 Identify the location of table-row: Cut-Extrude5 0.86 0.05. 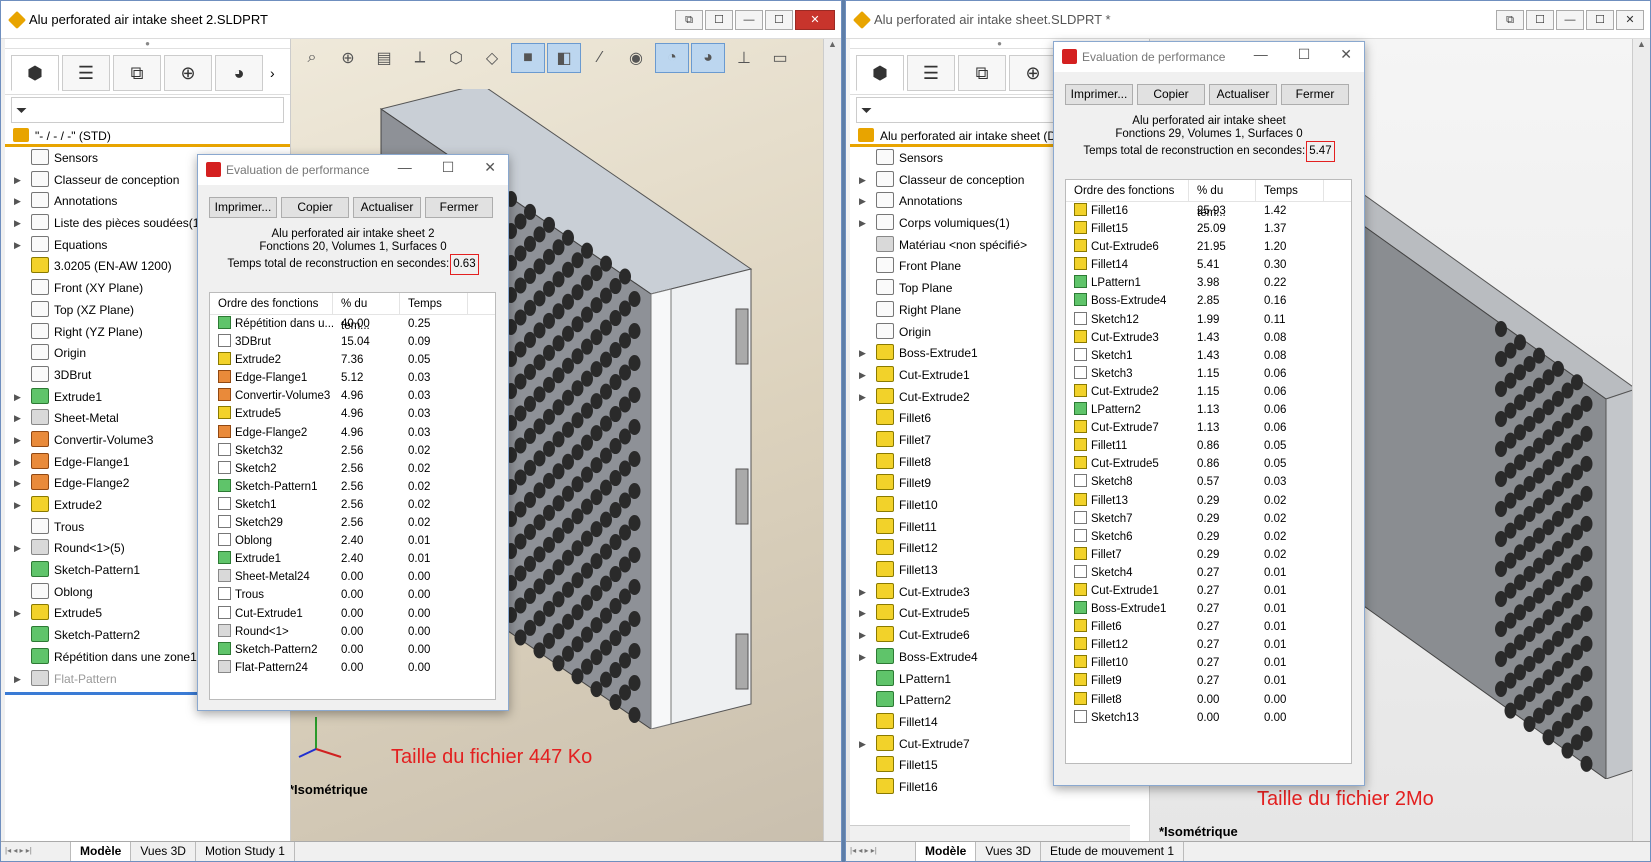
(1208, 464).